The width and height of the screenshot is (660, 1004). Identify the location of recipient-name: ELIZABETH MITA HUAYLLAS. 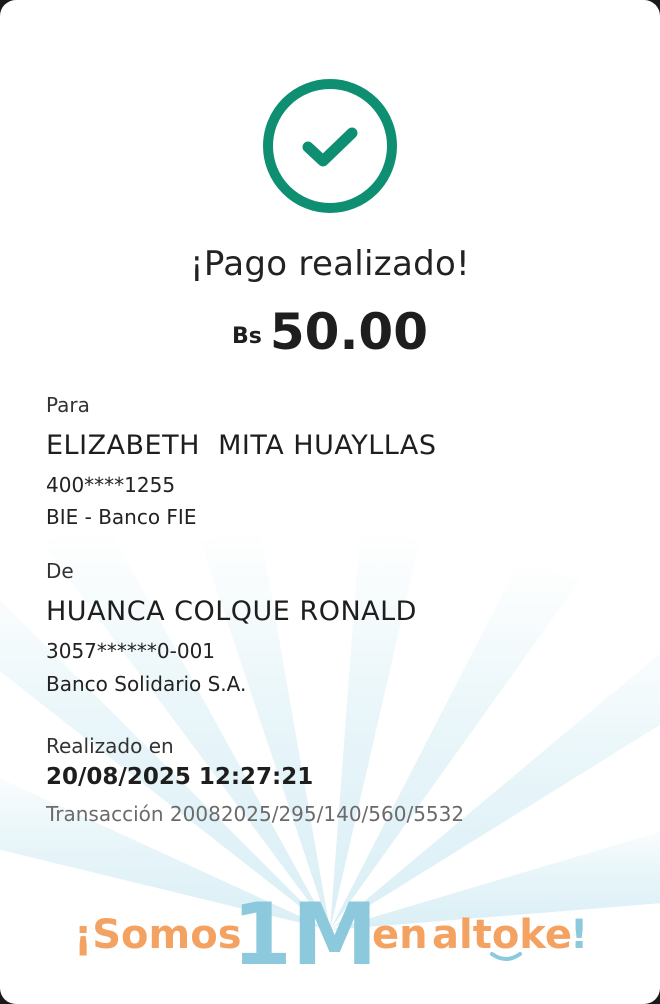
(241, 445).